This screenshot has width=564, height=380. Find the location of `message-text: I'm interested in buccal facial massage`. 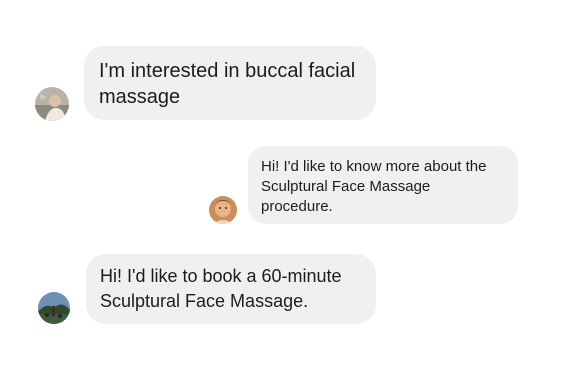

message-text: I'm interested in buccal facial massage is located at coordinates (227, 84).